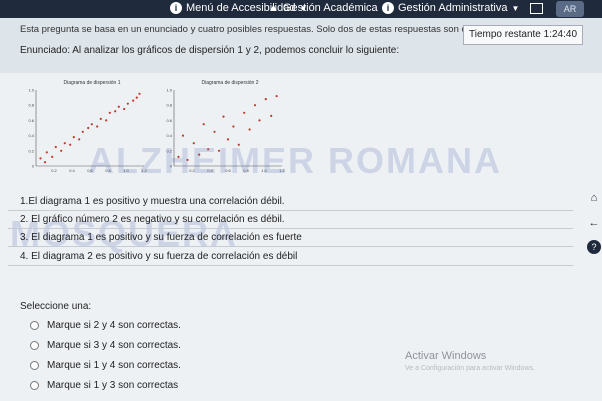 This screenshot has height=401, width=602. I want to click on x-tick-label: 0.4, so click(72, 170).